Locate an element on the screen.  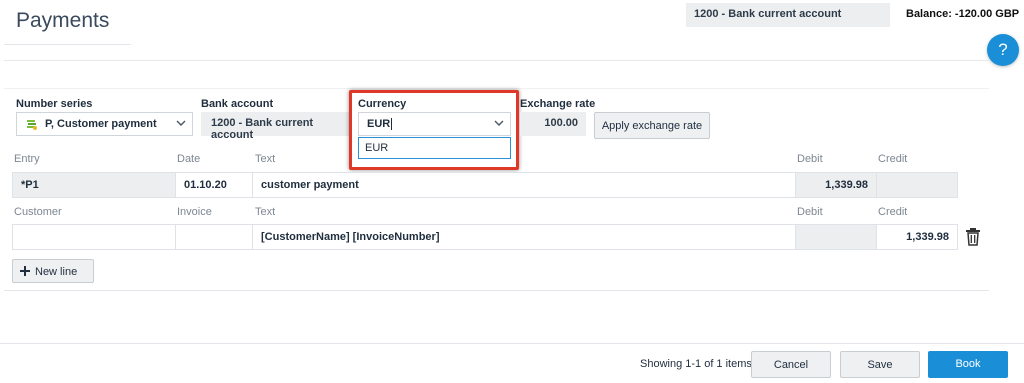
pagination-status: Showing 1-1 of 1 items is located at coordinates (696, 364).